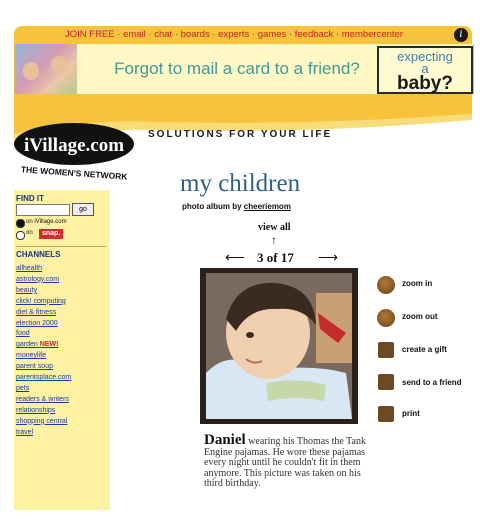 The width and height of the screenshot is (486, 528). I want to click on channel-label: election 2000, so click(37, 323).